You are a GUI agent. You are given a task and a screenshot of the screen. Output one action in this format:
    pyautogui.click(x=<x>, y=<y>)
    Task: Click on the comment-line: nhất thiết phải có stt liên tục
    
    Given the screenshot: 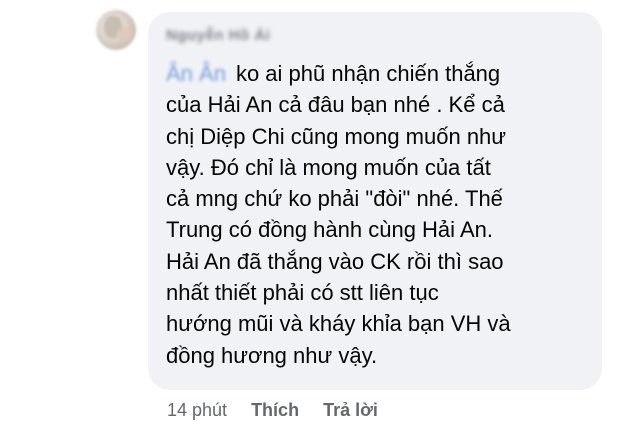 What is the action you would take?
    pyautogui.click(x=302, y=293)
    